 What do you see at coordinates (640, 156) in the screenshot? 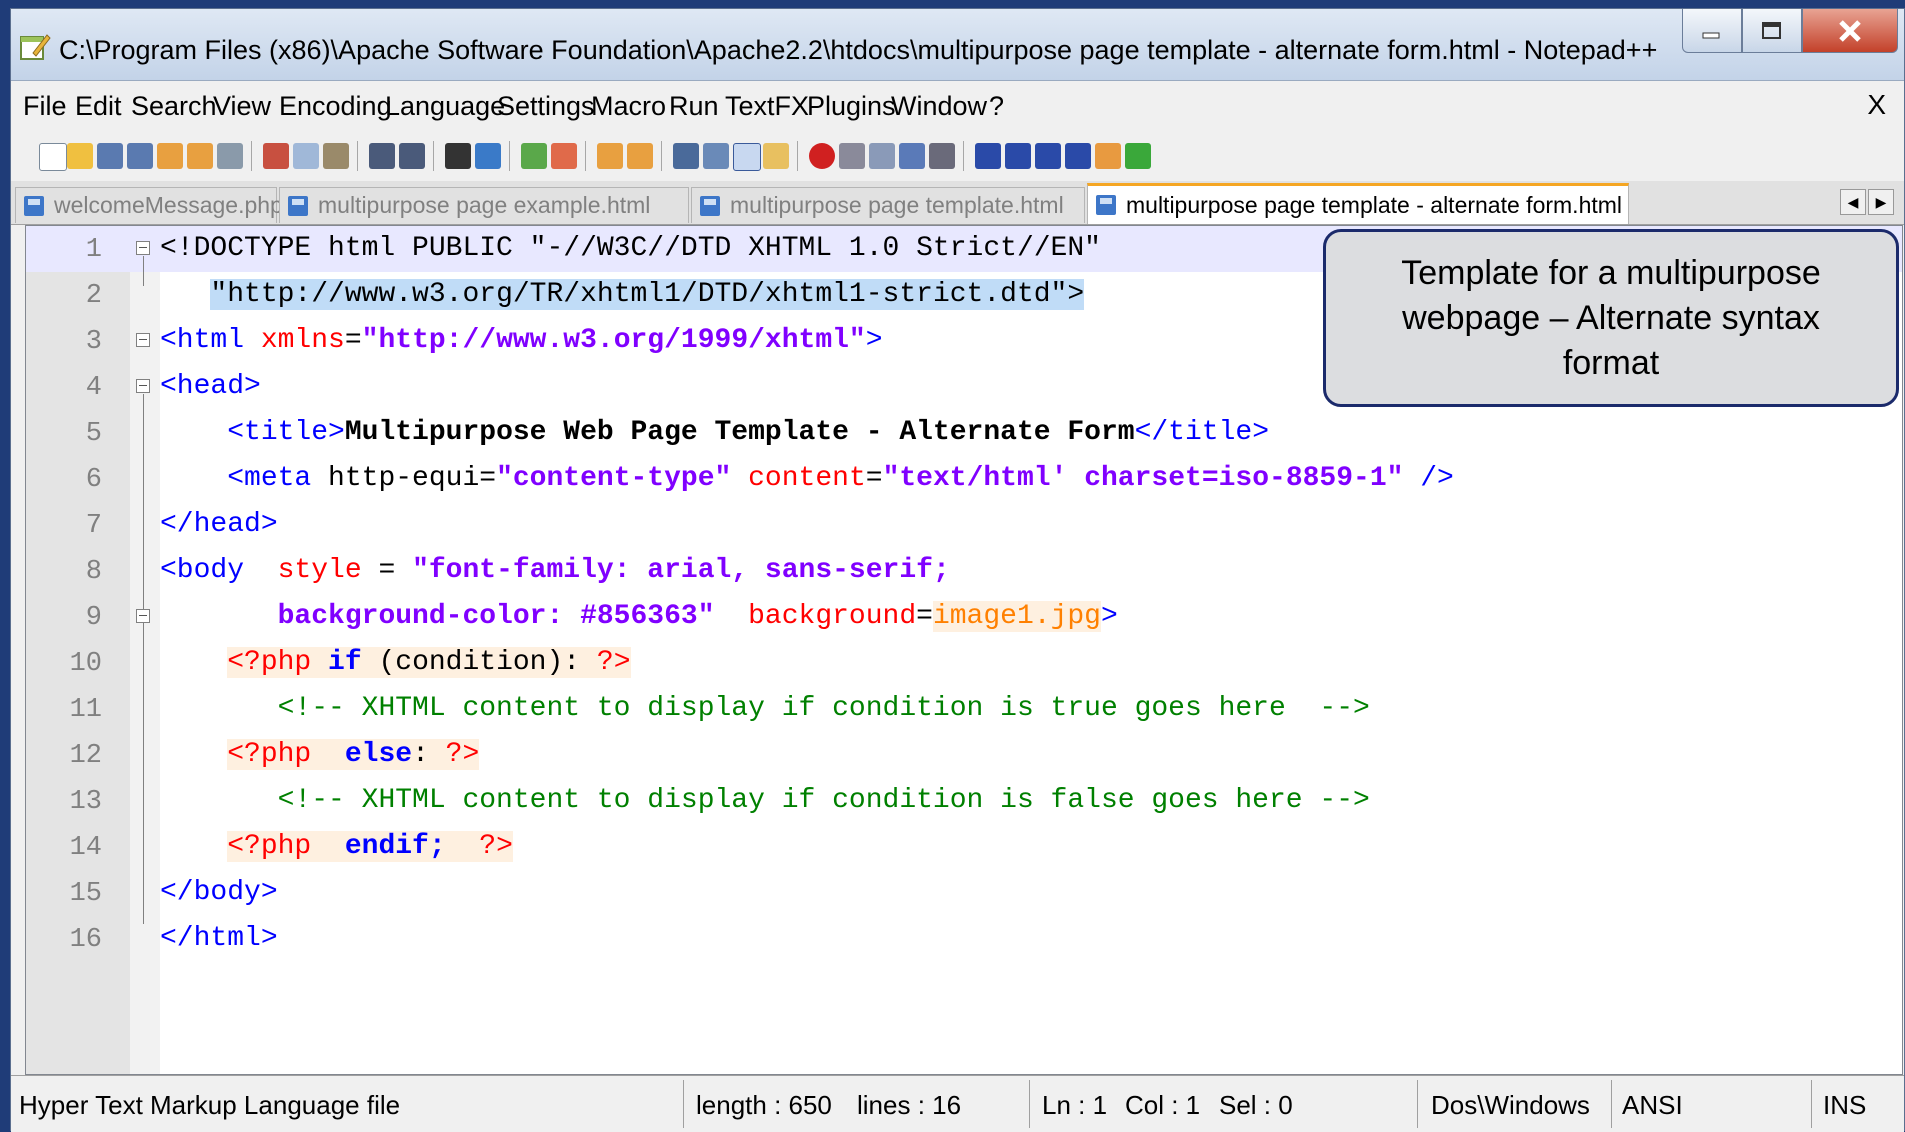
I see `sync-h-icon` at bounding box center [640, 156].